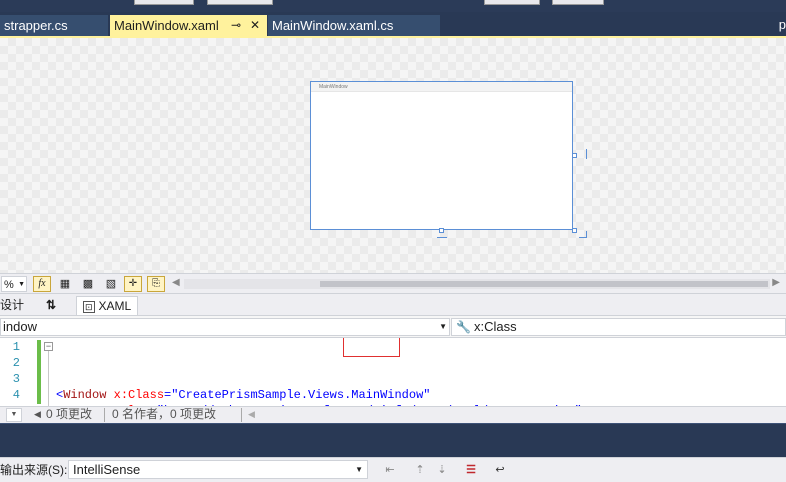  Describe the element at coordinates (390, 470) in the screenshot. I see `find-message-icon: ⇤` at that location.